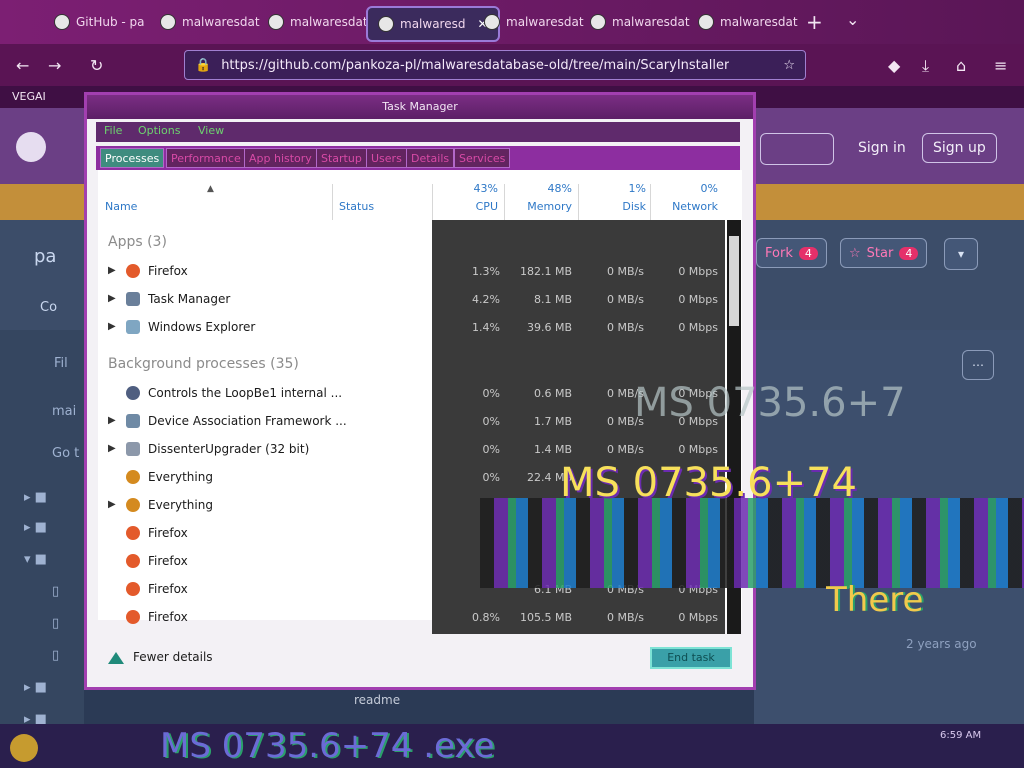  Describe the element at coordinates (133, 449) in the screenshot. I see `app-icon` at that location.